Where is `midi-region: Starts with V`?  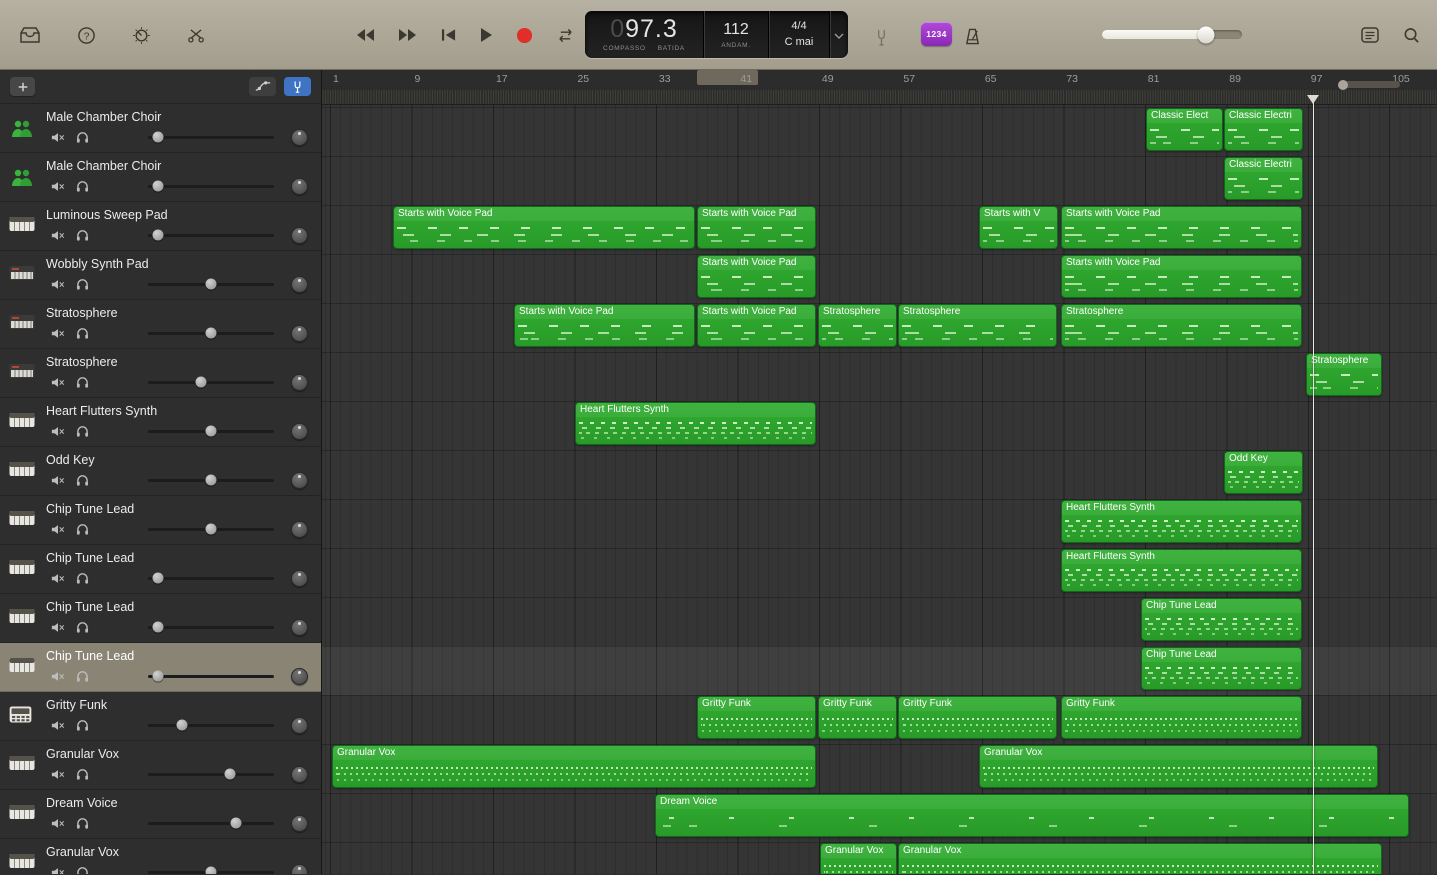 midi-region: Starts with V is located at coordinates (1018, 227).